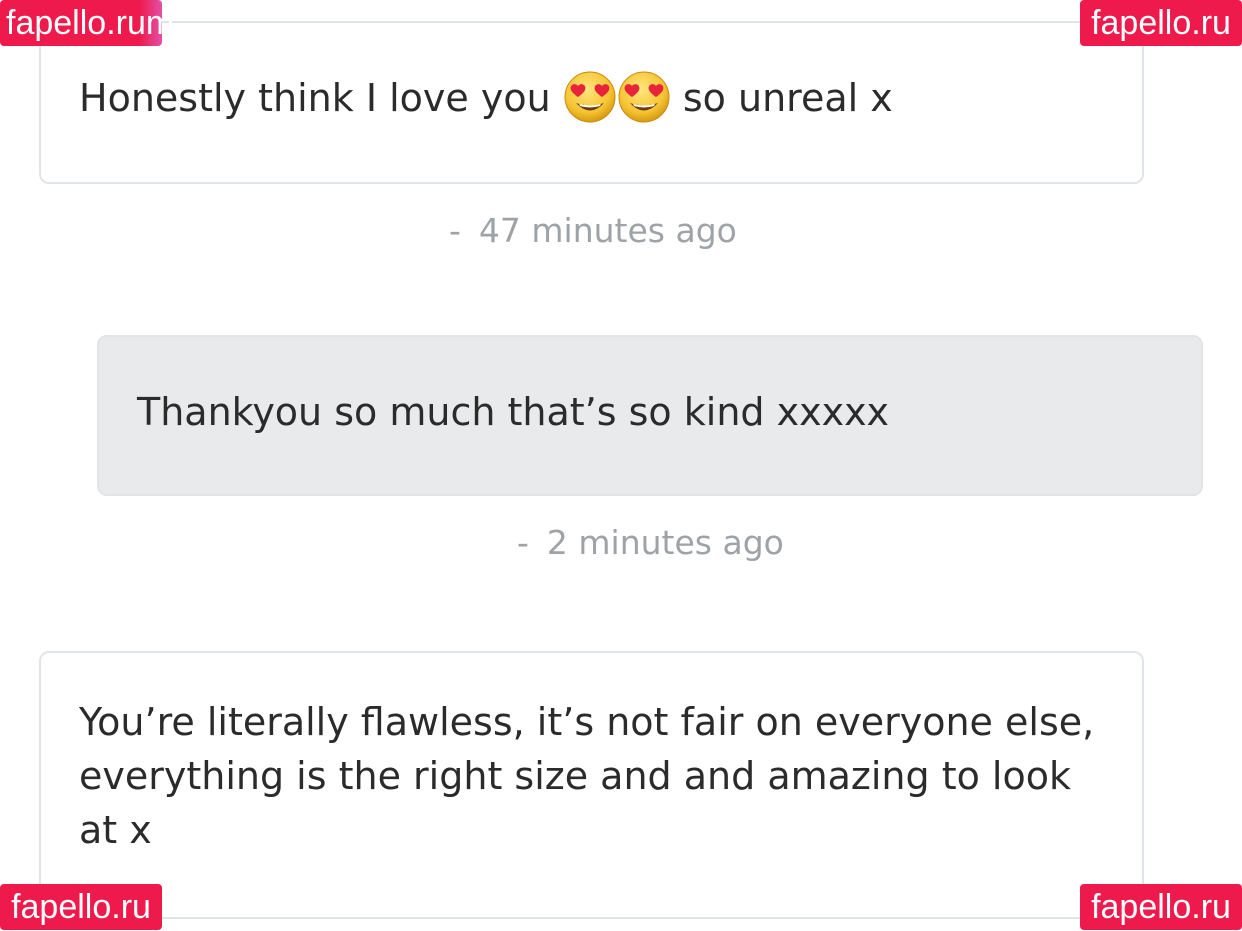 This screenshot has height=931, width=1242. What do you see at coordinates (513, 412) in the screenshot?
I see `message-text: Thankyou so much that’s so kind xxxxx` at bounding box center [513, 412].